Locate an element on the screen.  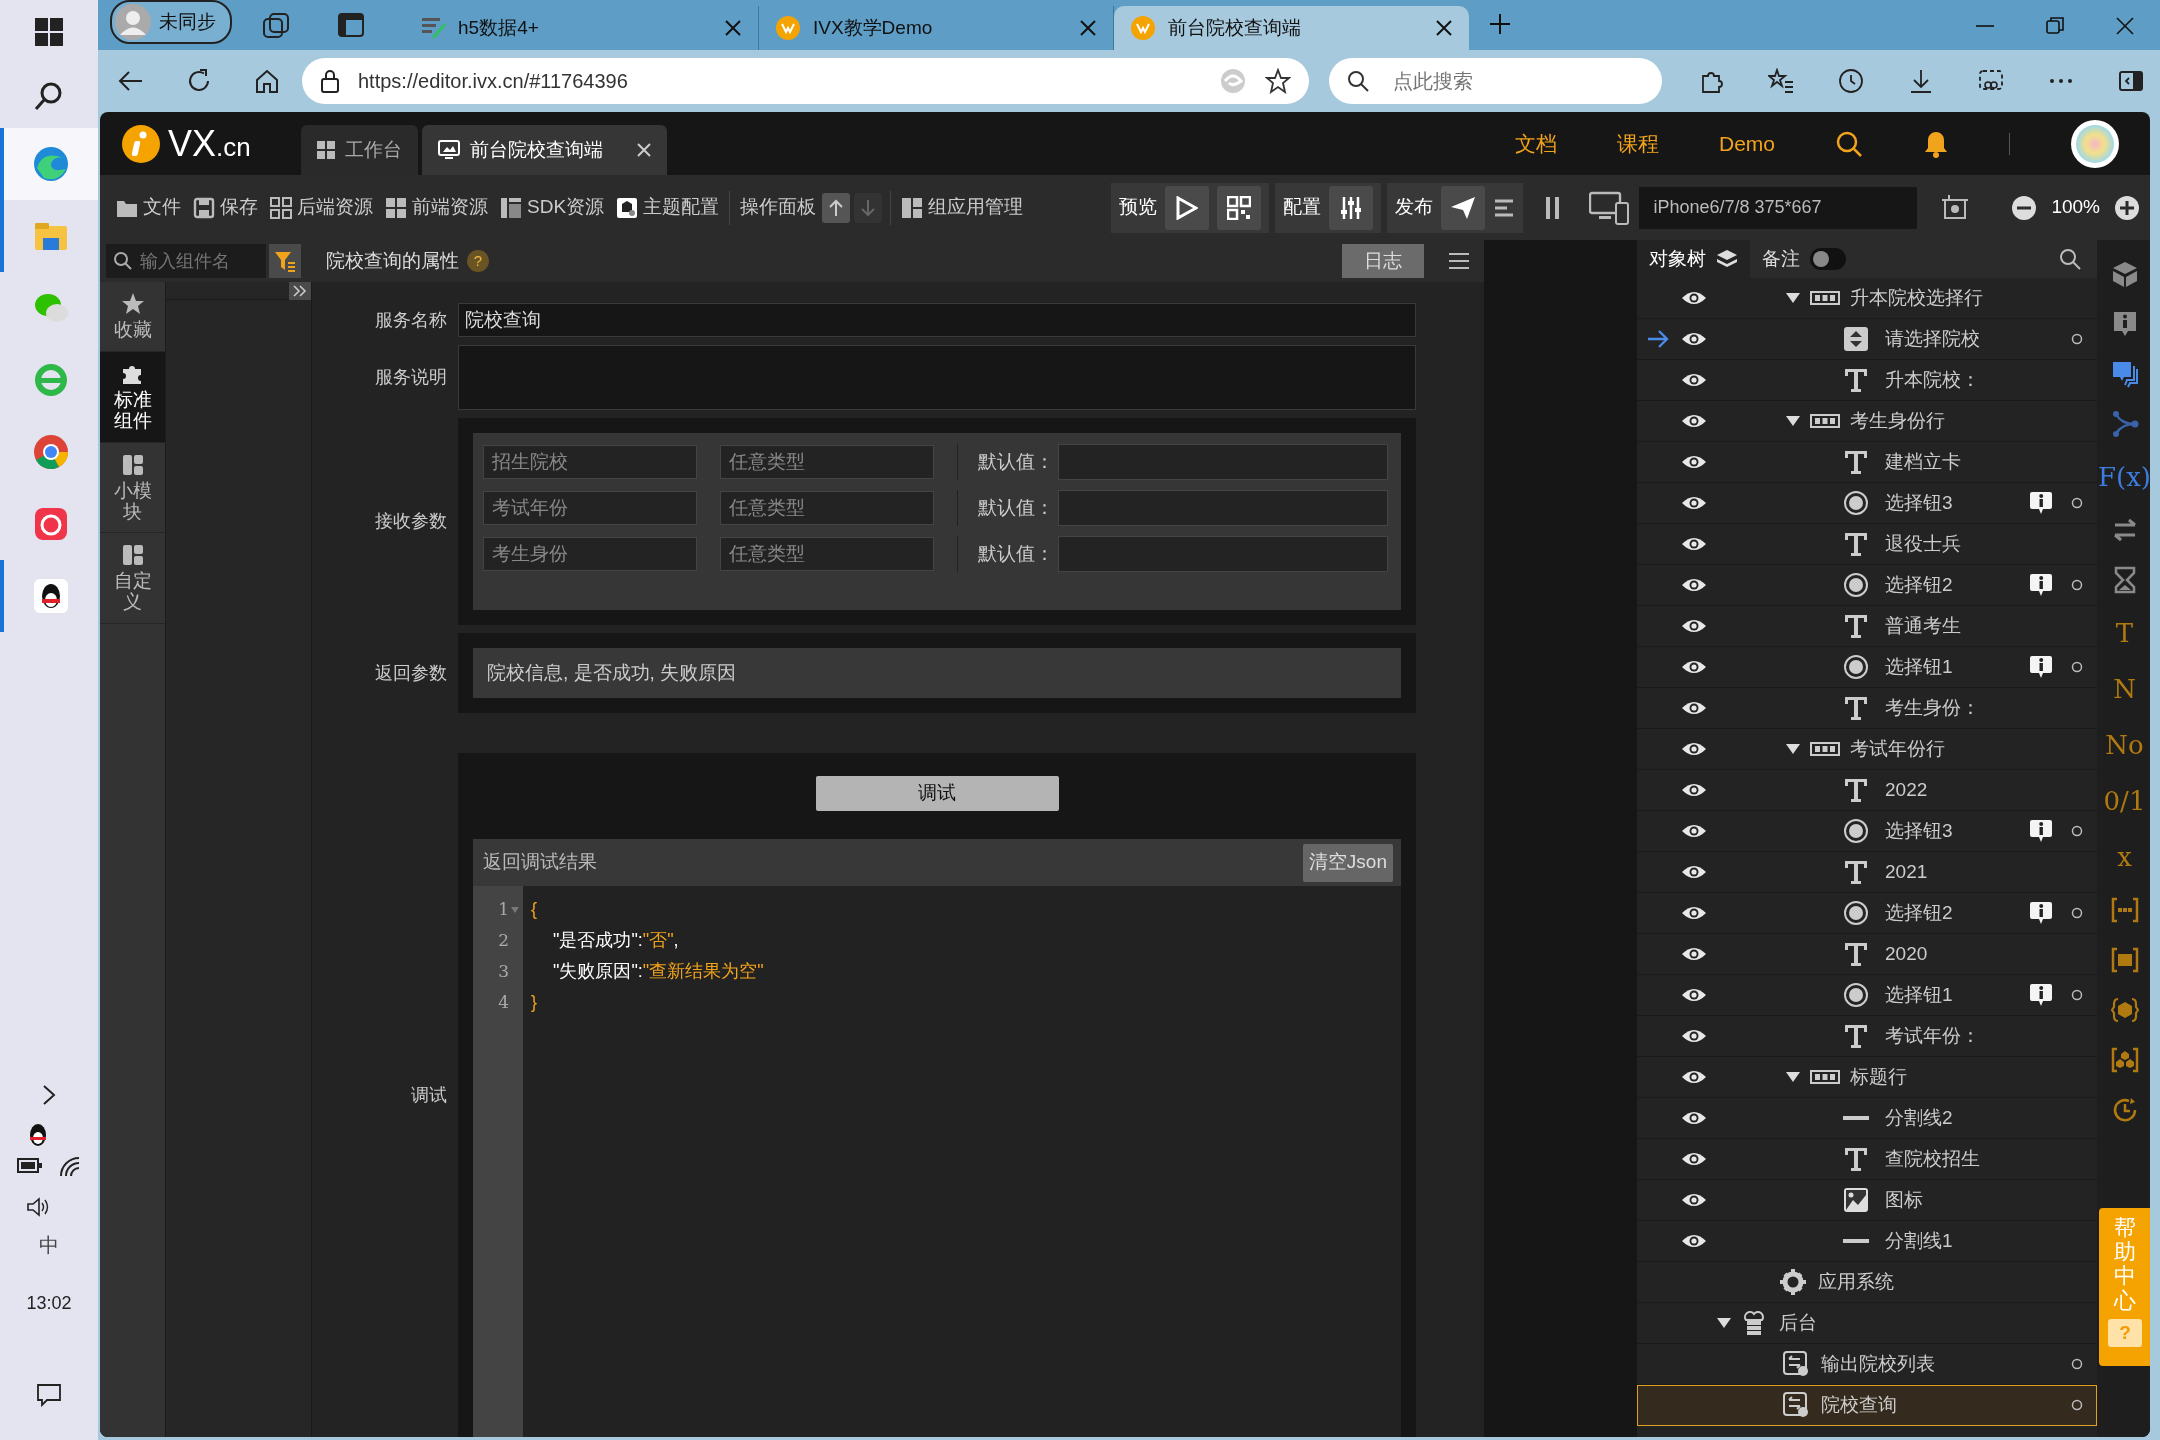
tool-glyph: T is located at coordinates (2124, 633).